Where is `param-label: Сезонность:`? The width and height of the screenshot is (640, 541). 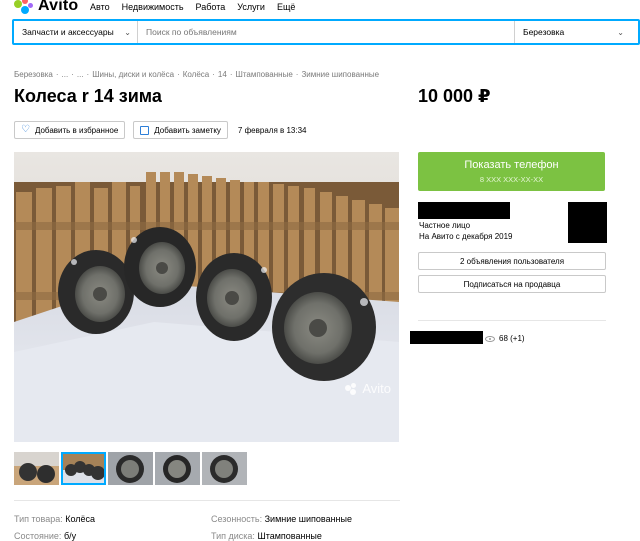 param-label: Сезонность: is located at coordinates (237, 519).